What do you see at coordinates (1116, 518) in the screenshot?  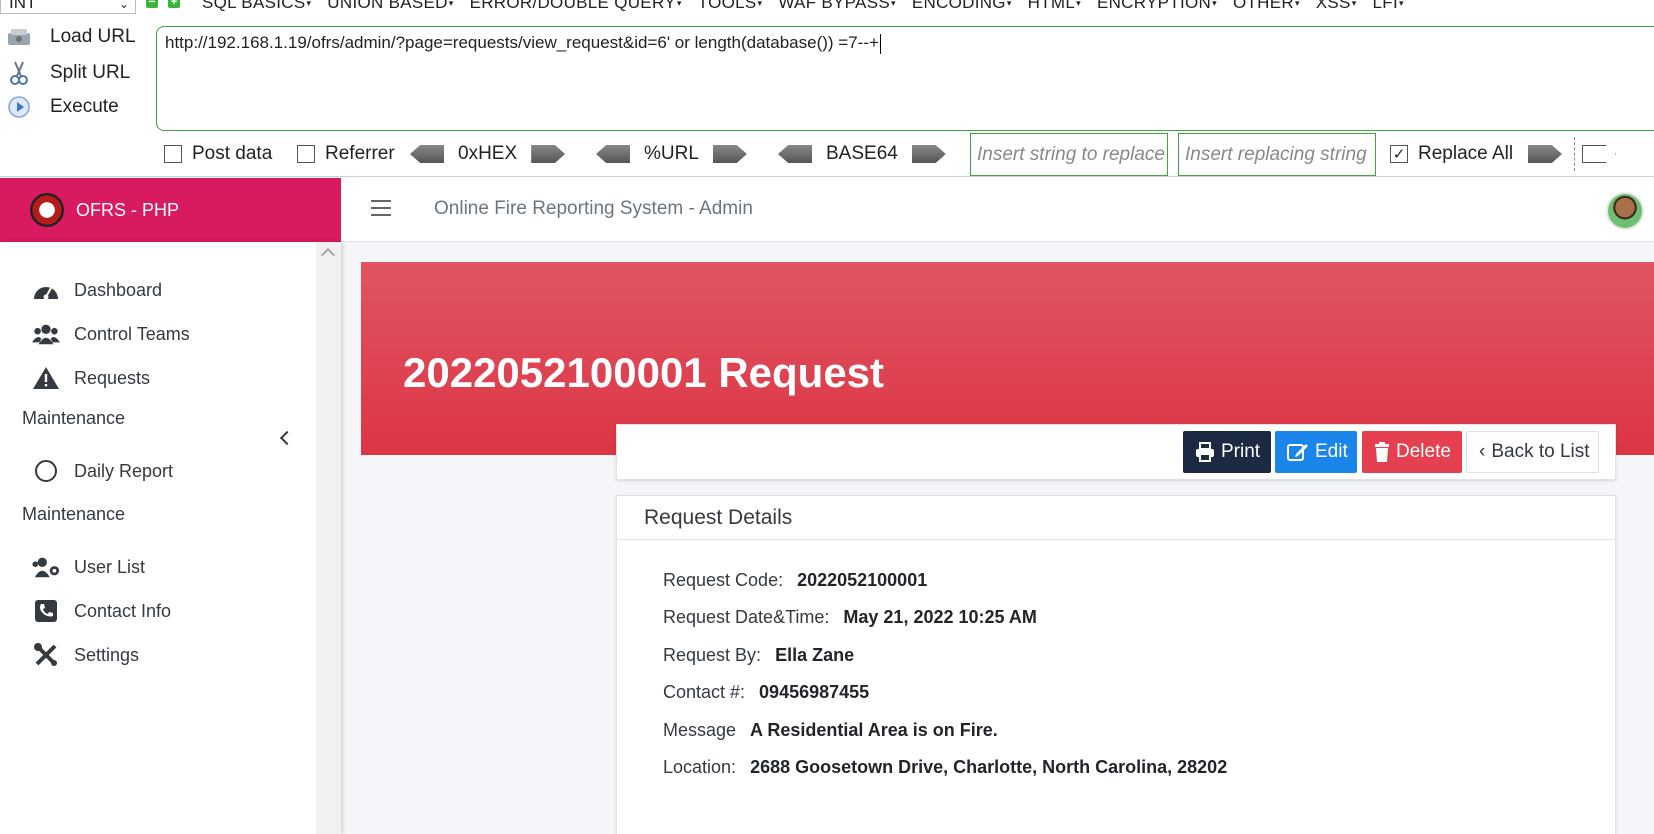 I see `card-title: Request Details` at bounding box center [1116, 518].